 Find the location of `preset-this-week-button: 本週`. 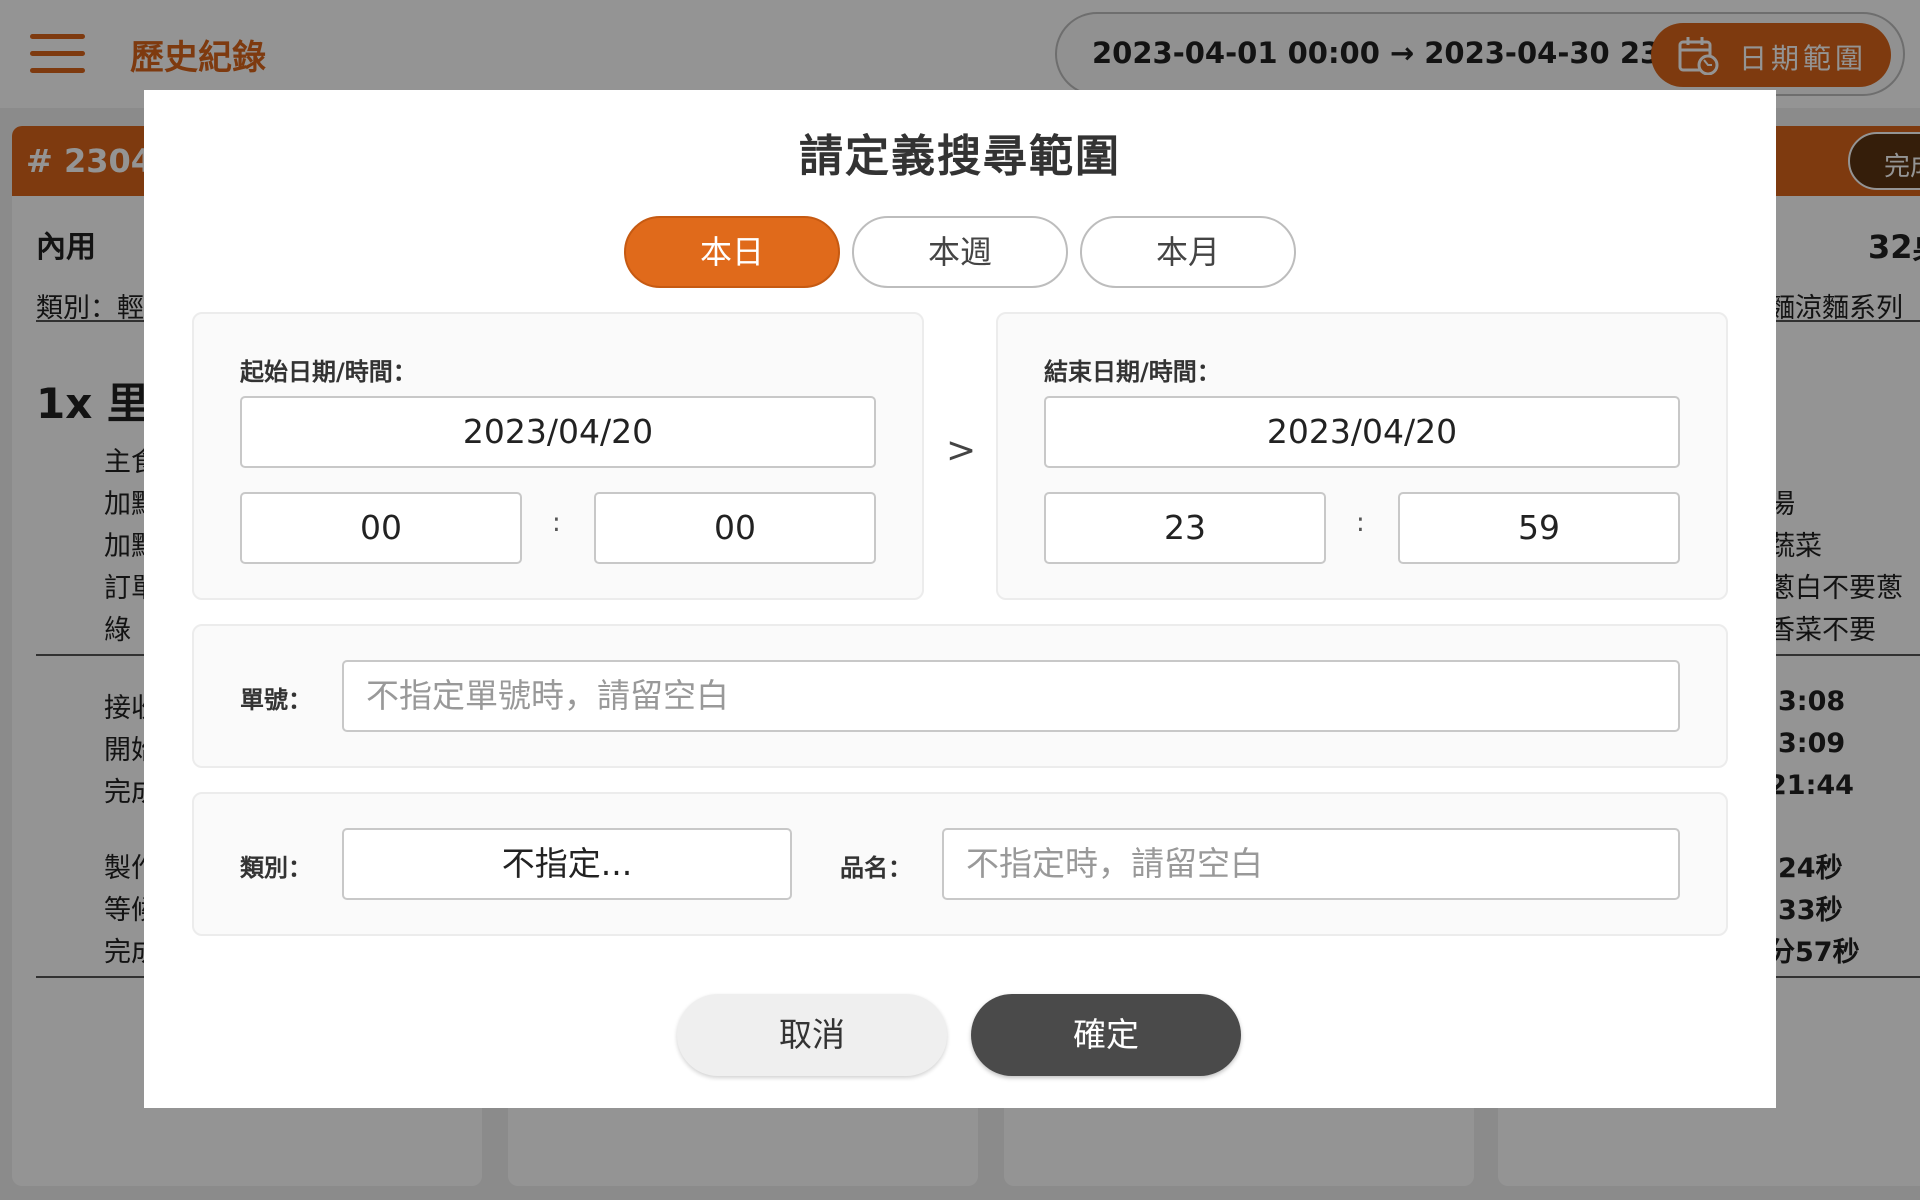

preset-this-week-button: 本週 is located at coordinates (960, 252).